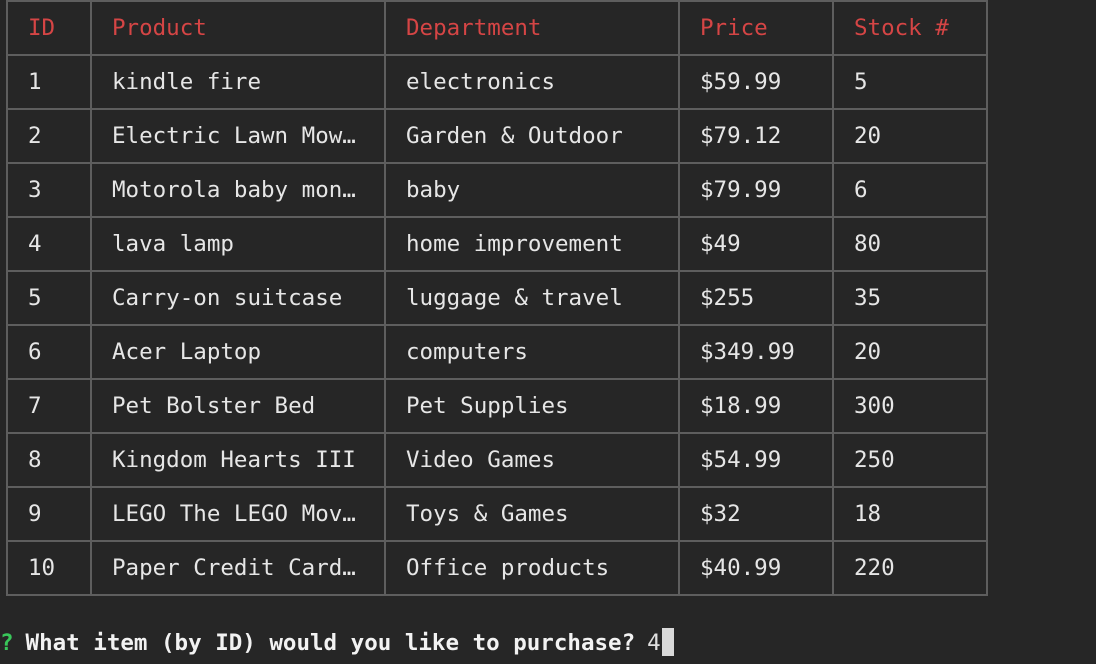 The image size is (1096, 664). I want to click on cell-id: 1, so click(49, 82).